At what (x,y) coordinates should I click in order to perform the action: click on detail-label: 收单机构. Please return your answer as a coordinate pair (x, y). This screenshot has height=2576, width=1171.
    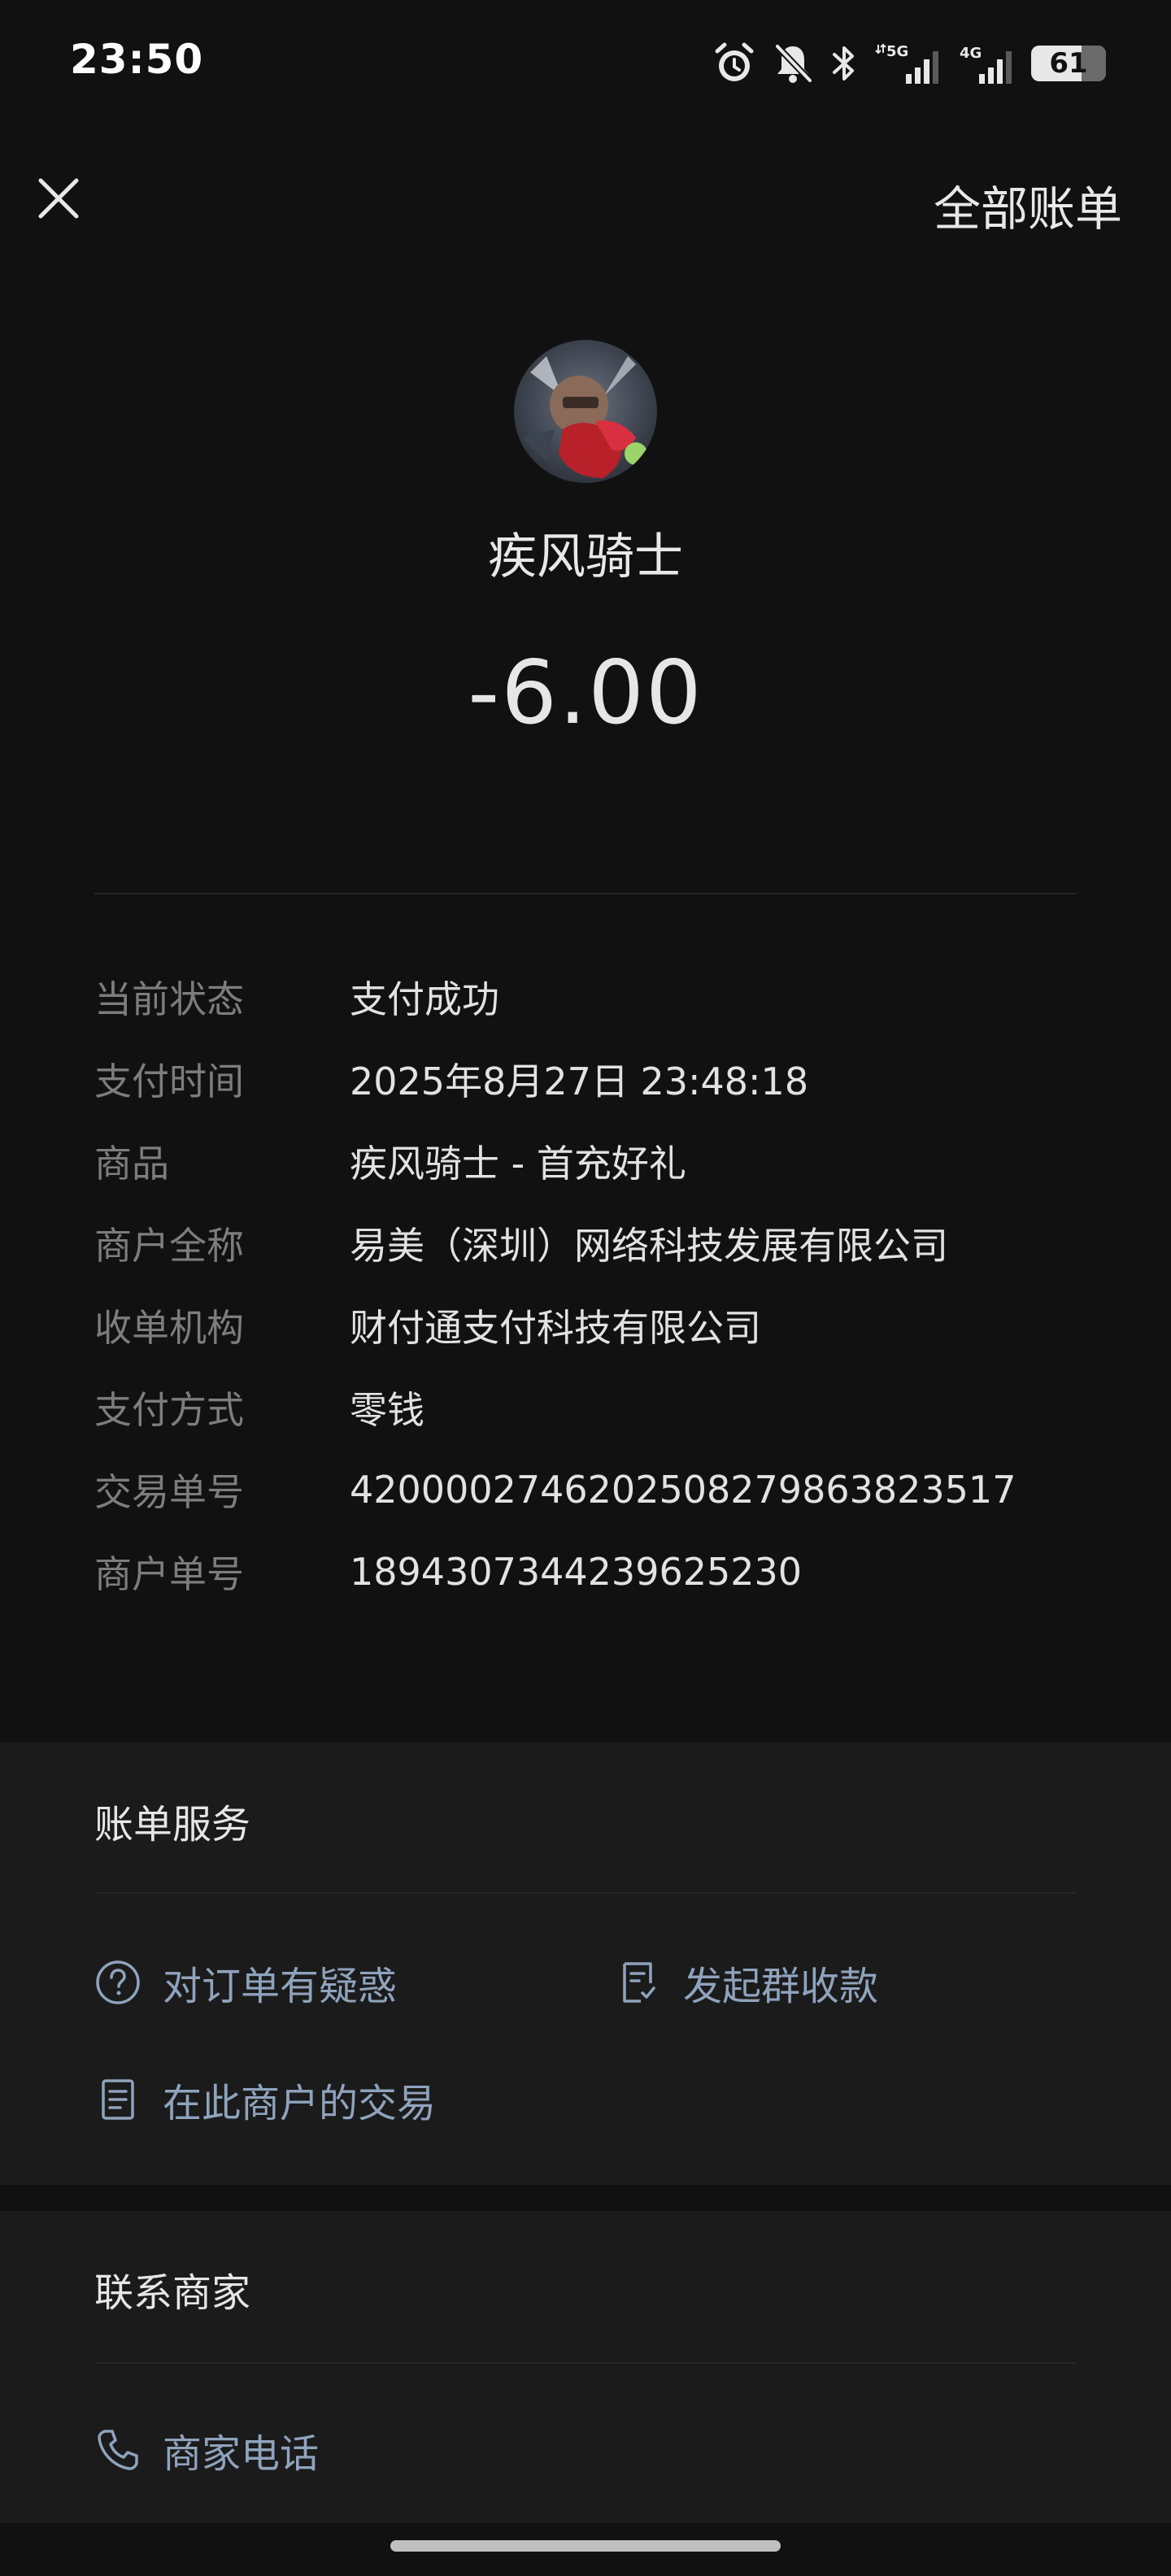
    Looking at the image, I should click on (169, 1328).